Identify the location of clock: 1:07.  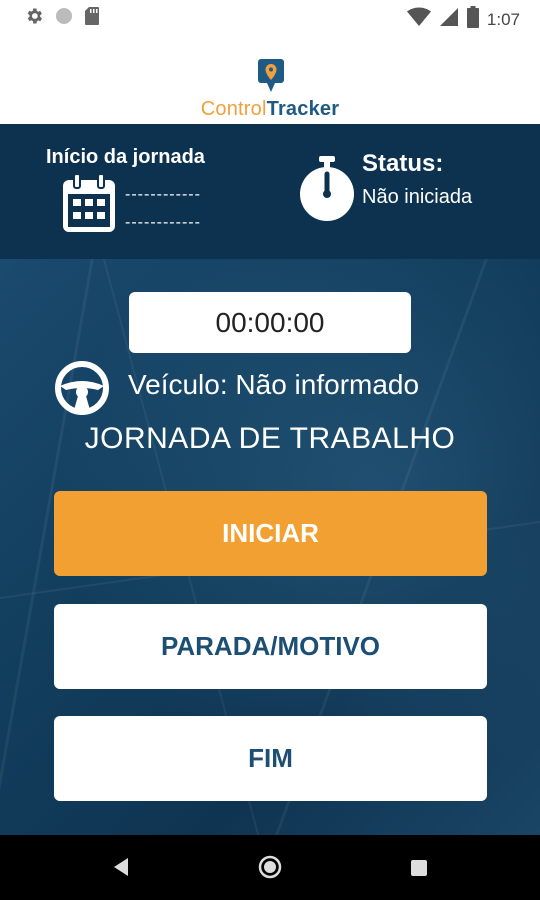
(503, 19).